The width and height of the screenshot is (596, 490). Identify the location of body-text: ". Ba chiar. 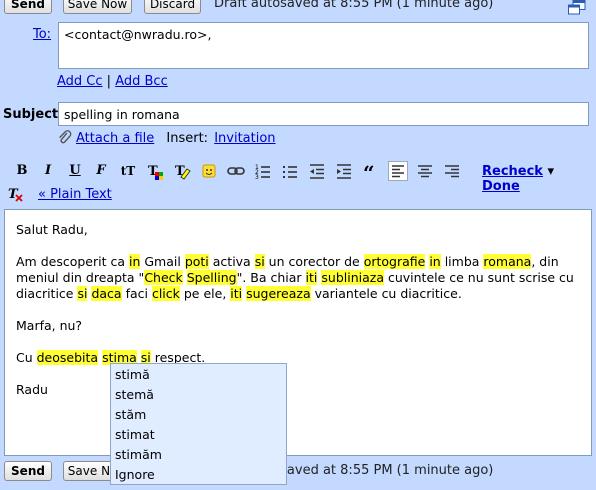
(271, 277).